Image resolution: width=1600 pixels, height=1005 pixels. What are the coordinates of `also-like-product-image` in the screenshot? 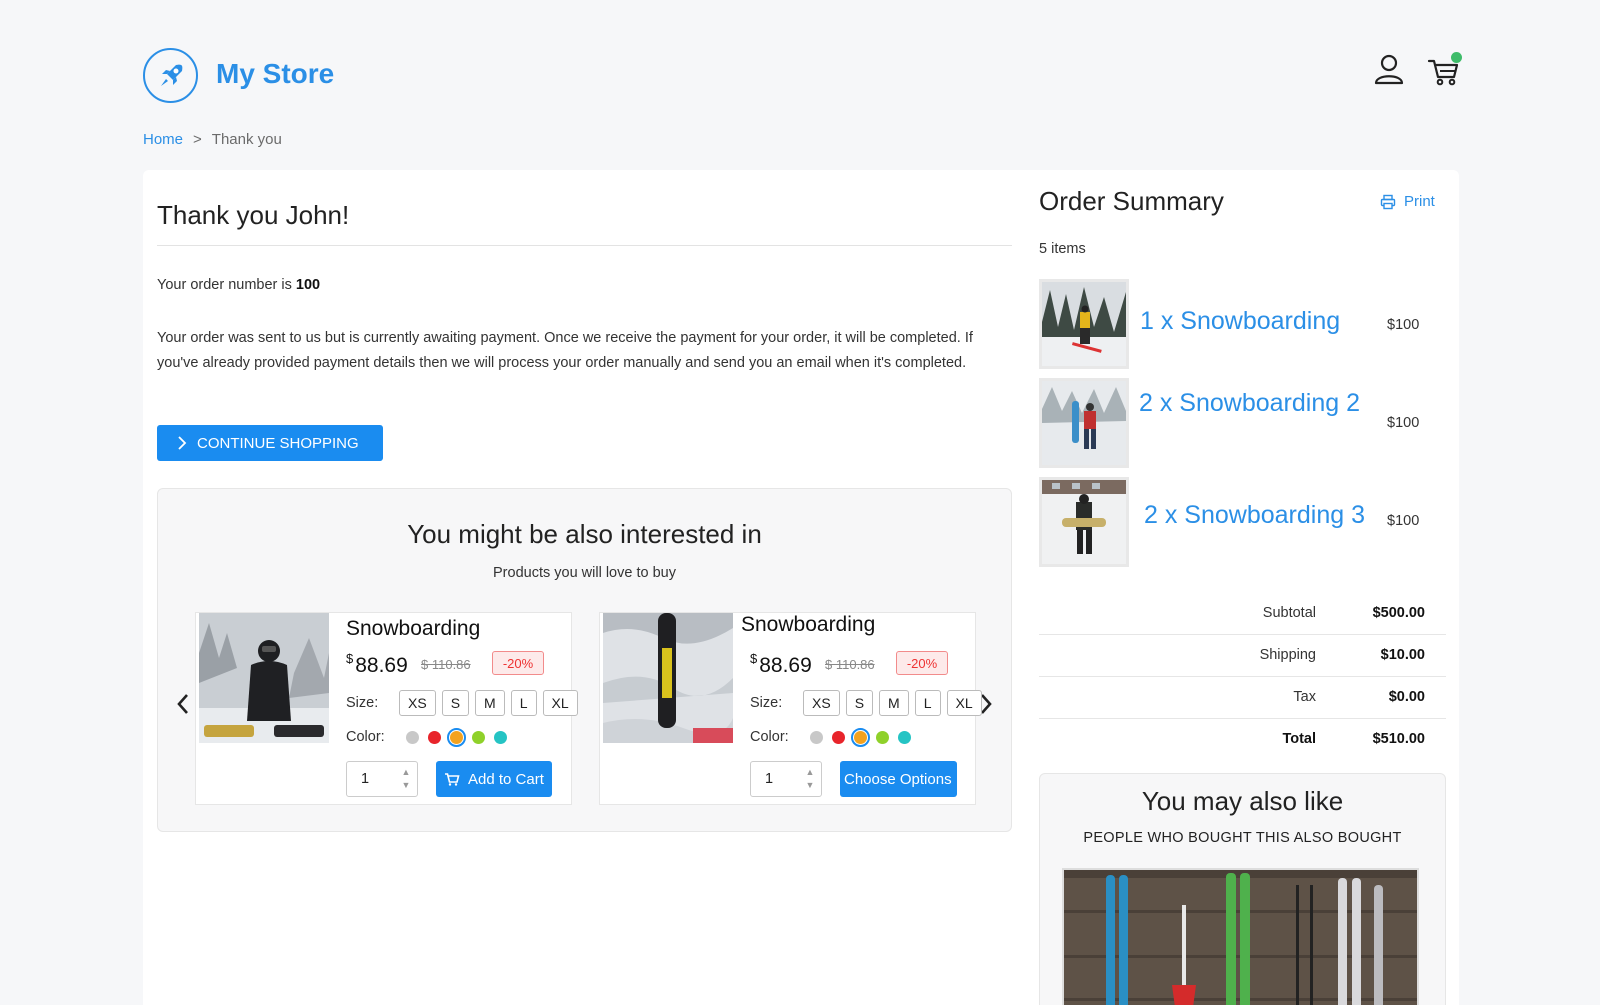 It's located at (1240, 936).